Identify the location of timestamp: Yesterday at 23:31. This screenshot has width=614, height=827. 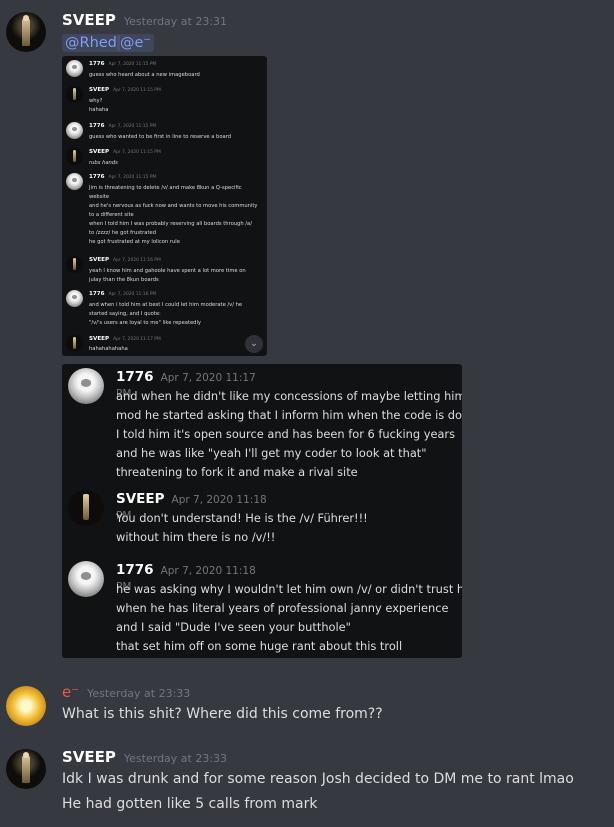
(175, 21).